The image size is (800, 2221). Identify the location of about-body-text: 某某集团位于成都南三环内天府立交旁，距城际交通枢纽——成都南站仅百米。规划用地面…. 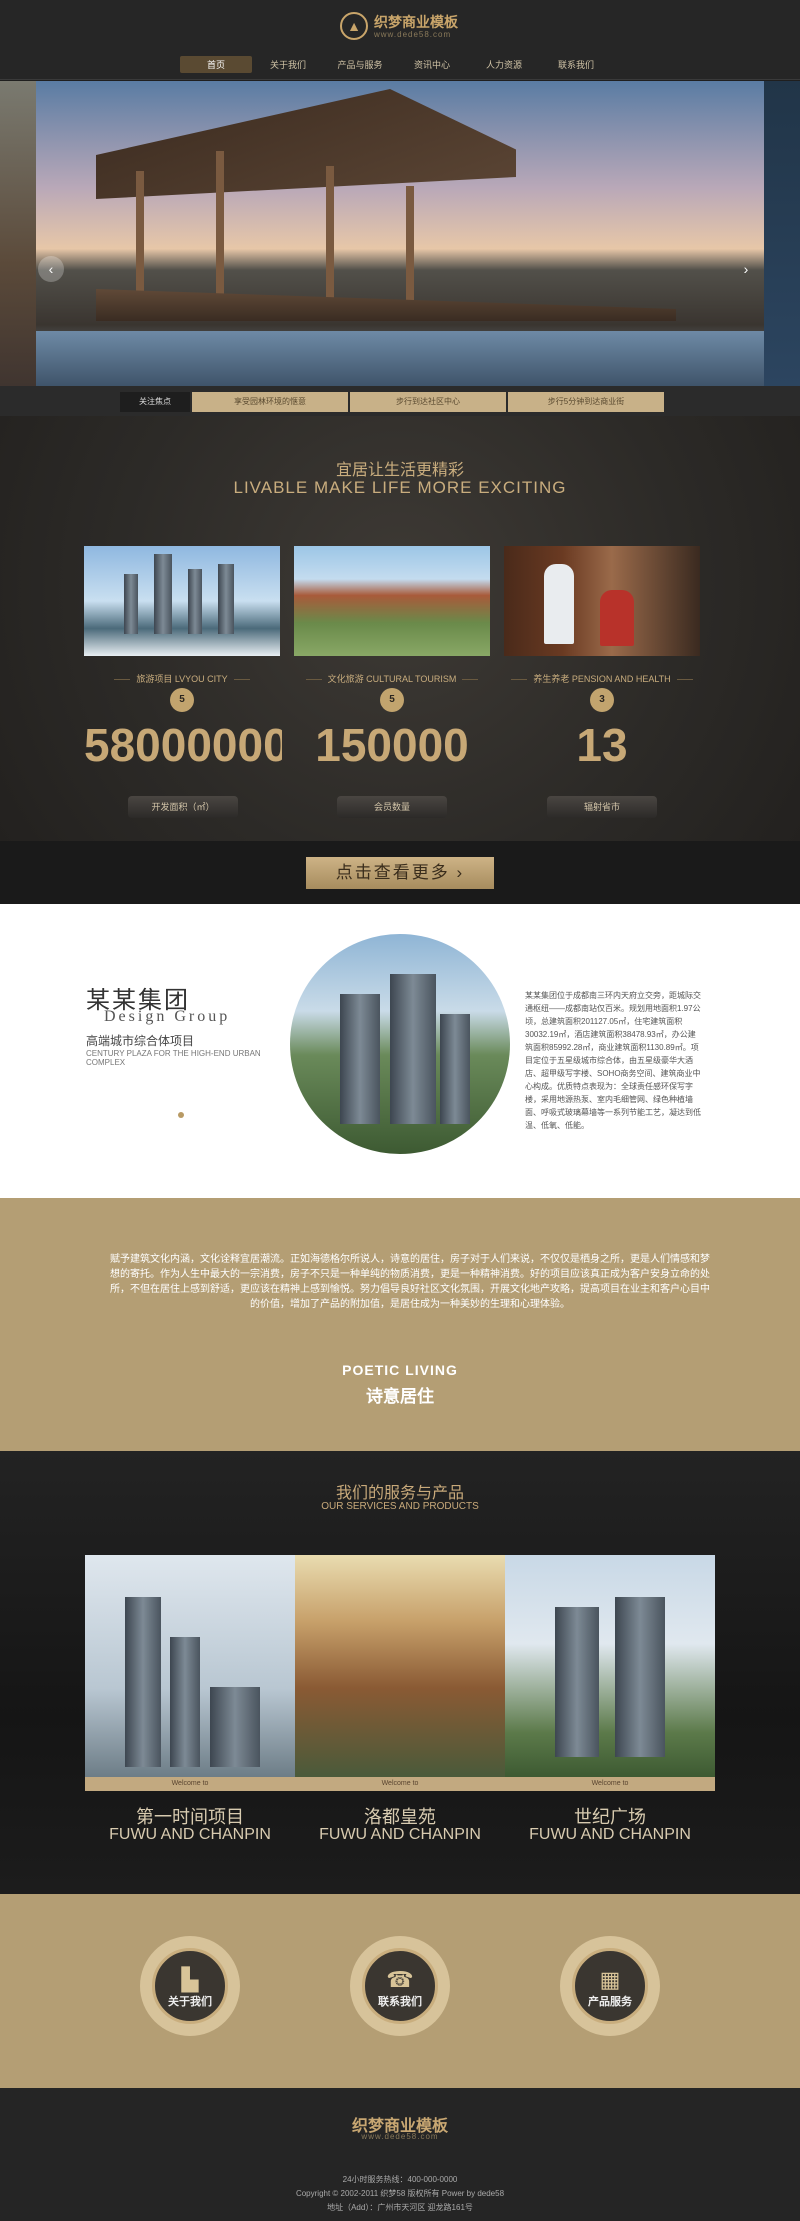
(613, 1060).